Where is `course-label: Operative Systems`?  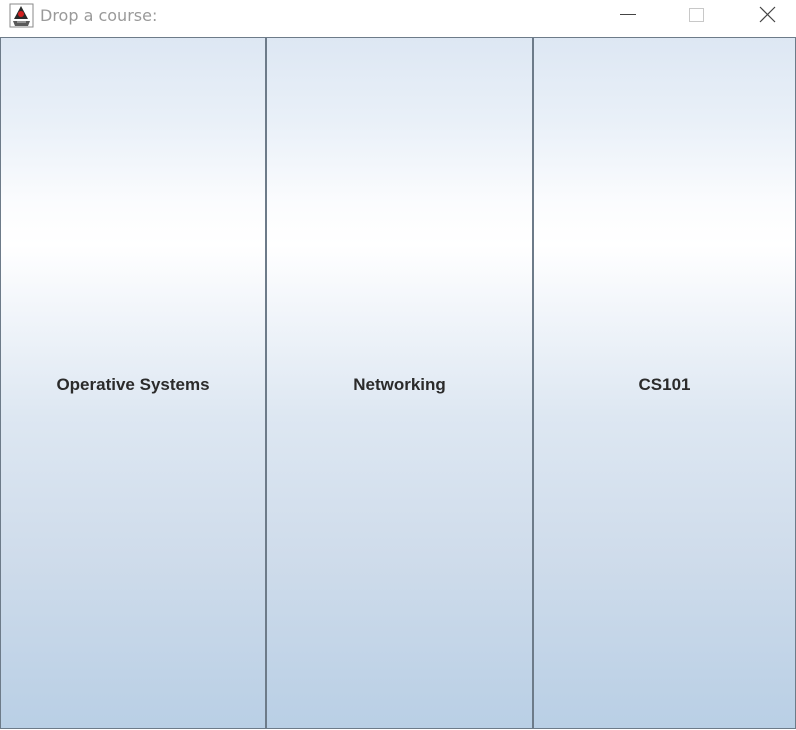 course-label: Operative Systems is located at coordinates (133, 384).